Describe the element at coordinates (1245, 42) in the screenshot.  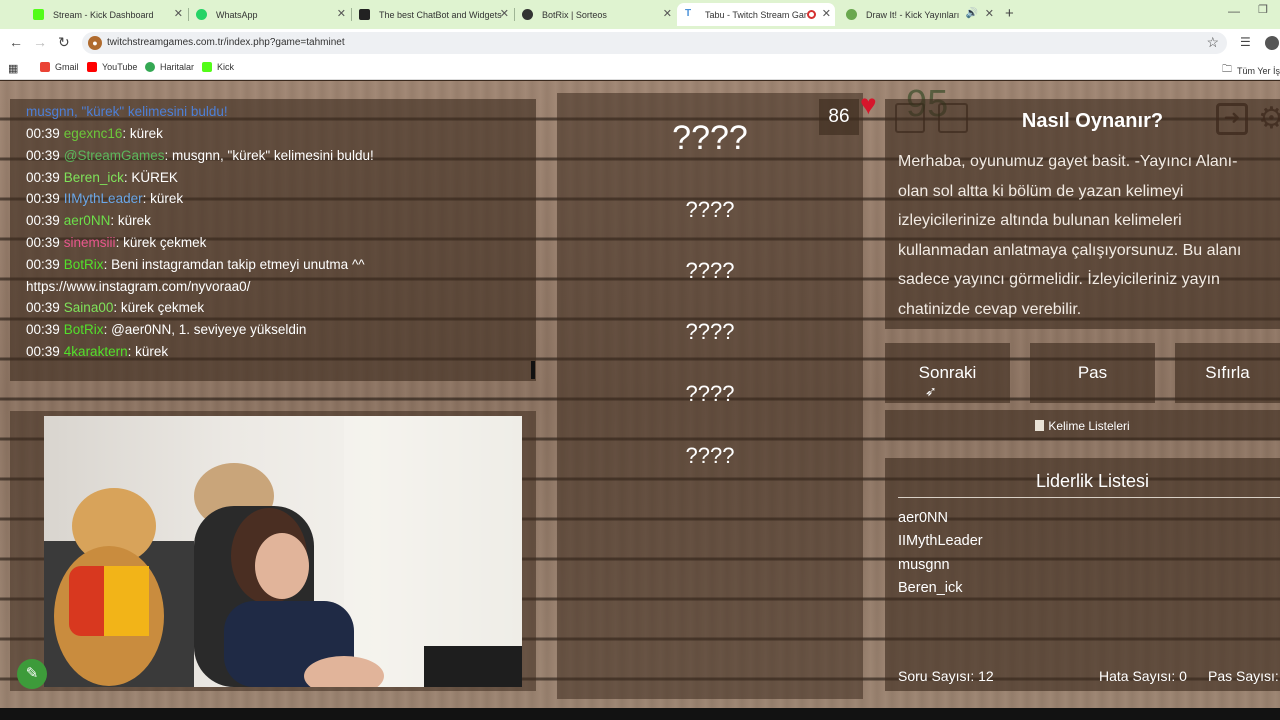
I see `extensions-icon: ☰` at that location.